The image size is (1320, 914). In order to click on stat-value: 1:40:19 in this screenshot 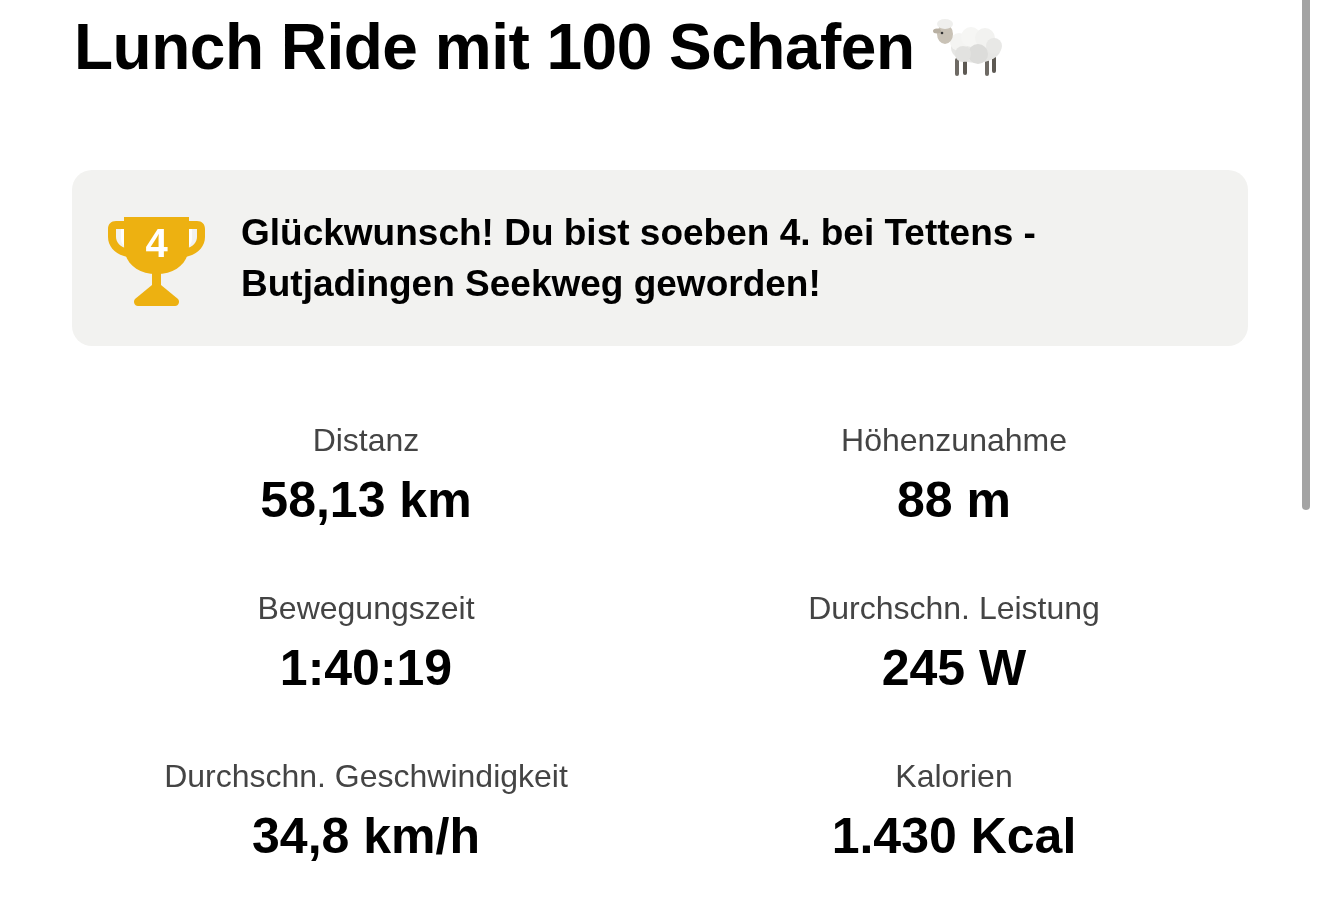, I will do `click(366, 668)`.